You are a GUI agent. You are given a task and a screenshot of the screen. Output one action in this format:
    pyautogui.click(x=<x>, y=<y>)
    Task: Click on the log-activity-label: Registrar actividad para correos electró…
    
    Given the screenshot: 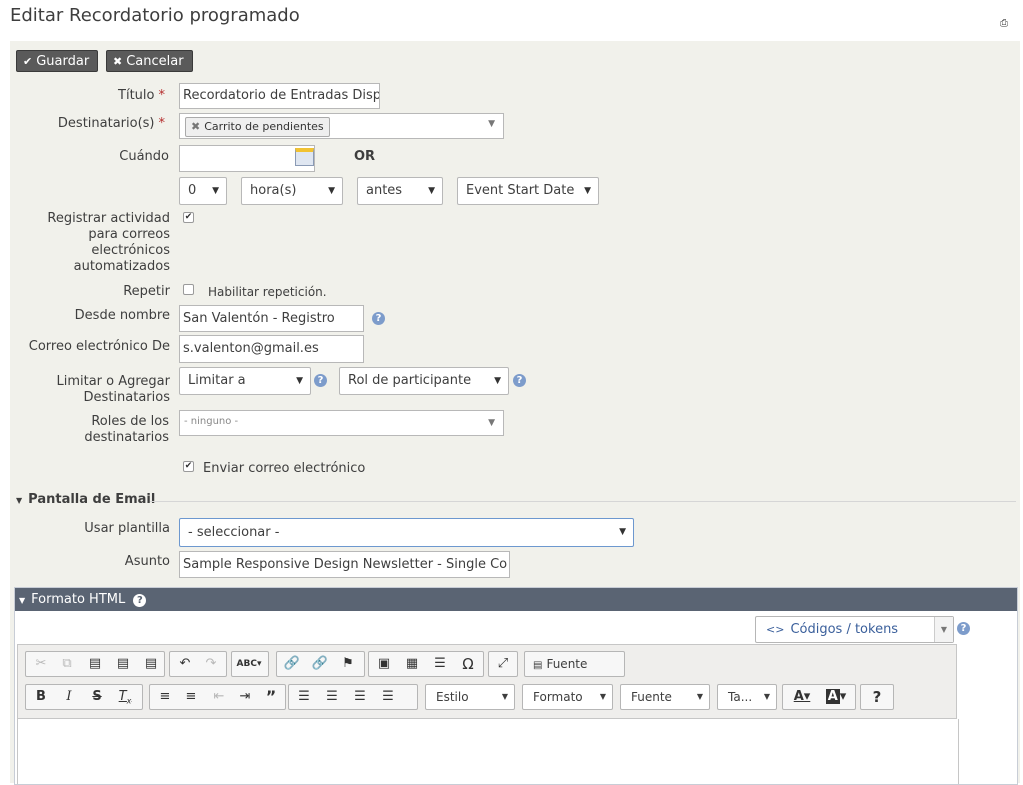 What is the action you would take?
    pyautogui.click(x=108, y=242)
    